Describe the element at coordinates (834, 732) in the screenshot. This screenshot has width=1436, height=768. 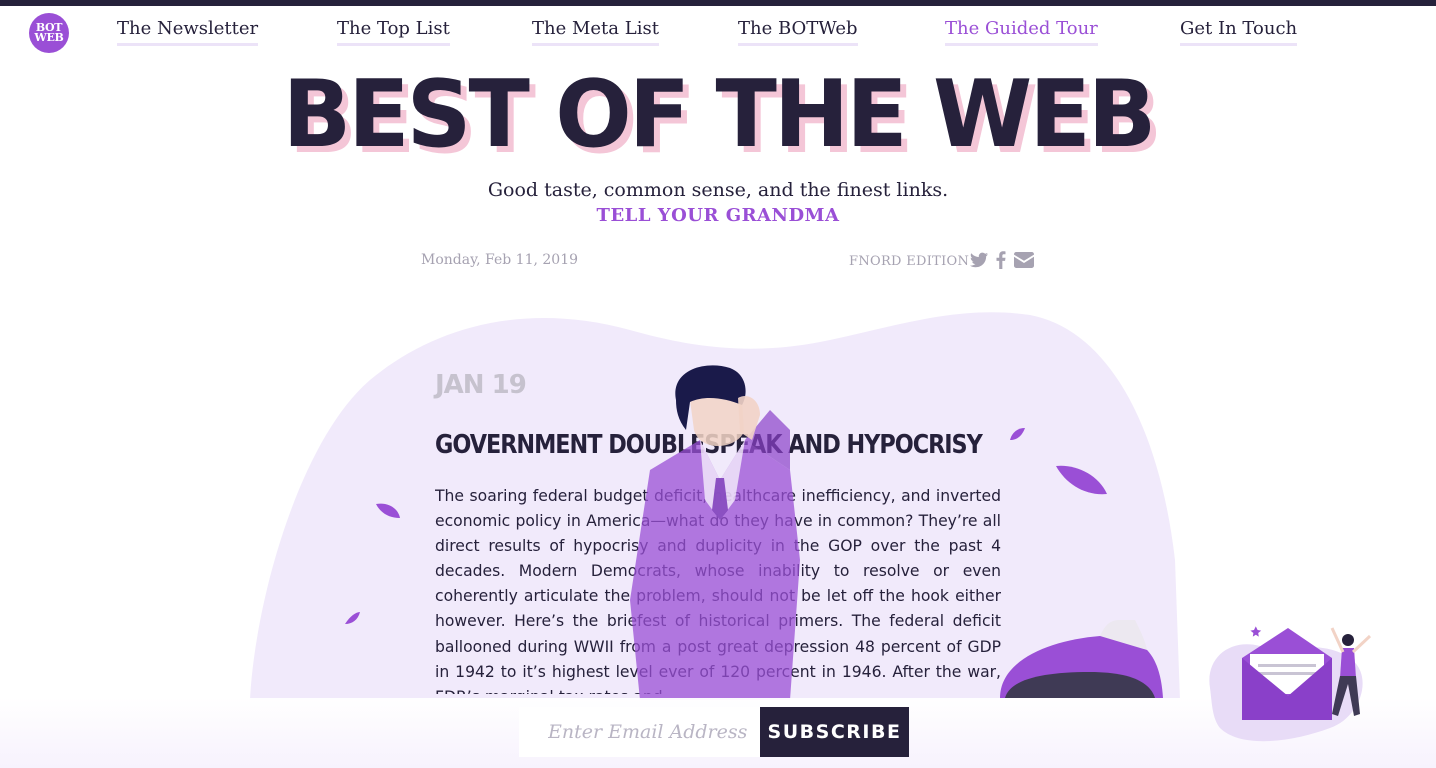
I see `subscribe-button: SUBSCRIBE` at that location.